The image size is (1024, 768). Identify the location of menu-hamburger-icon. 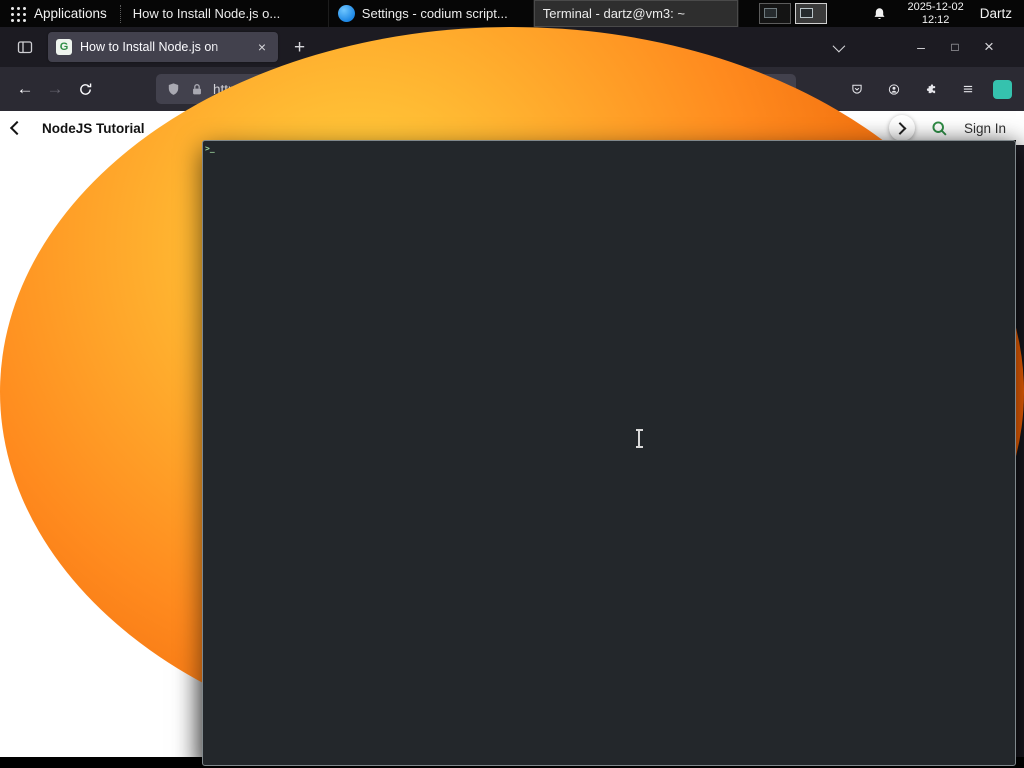
(968, 89).